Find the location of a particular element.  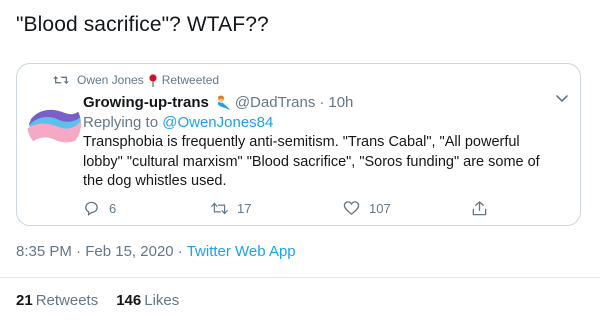

heart-icon is located at coordinates (351, 208).